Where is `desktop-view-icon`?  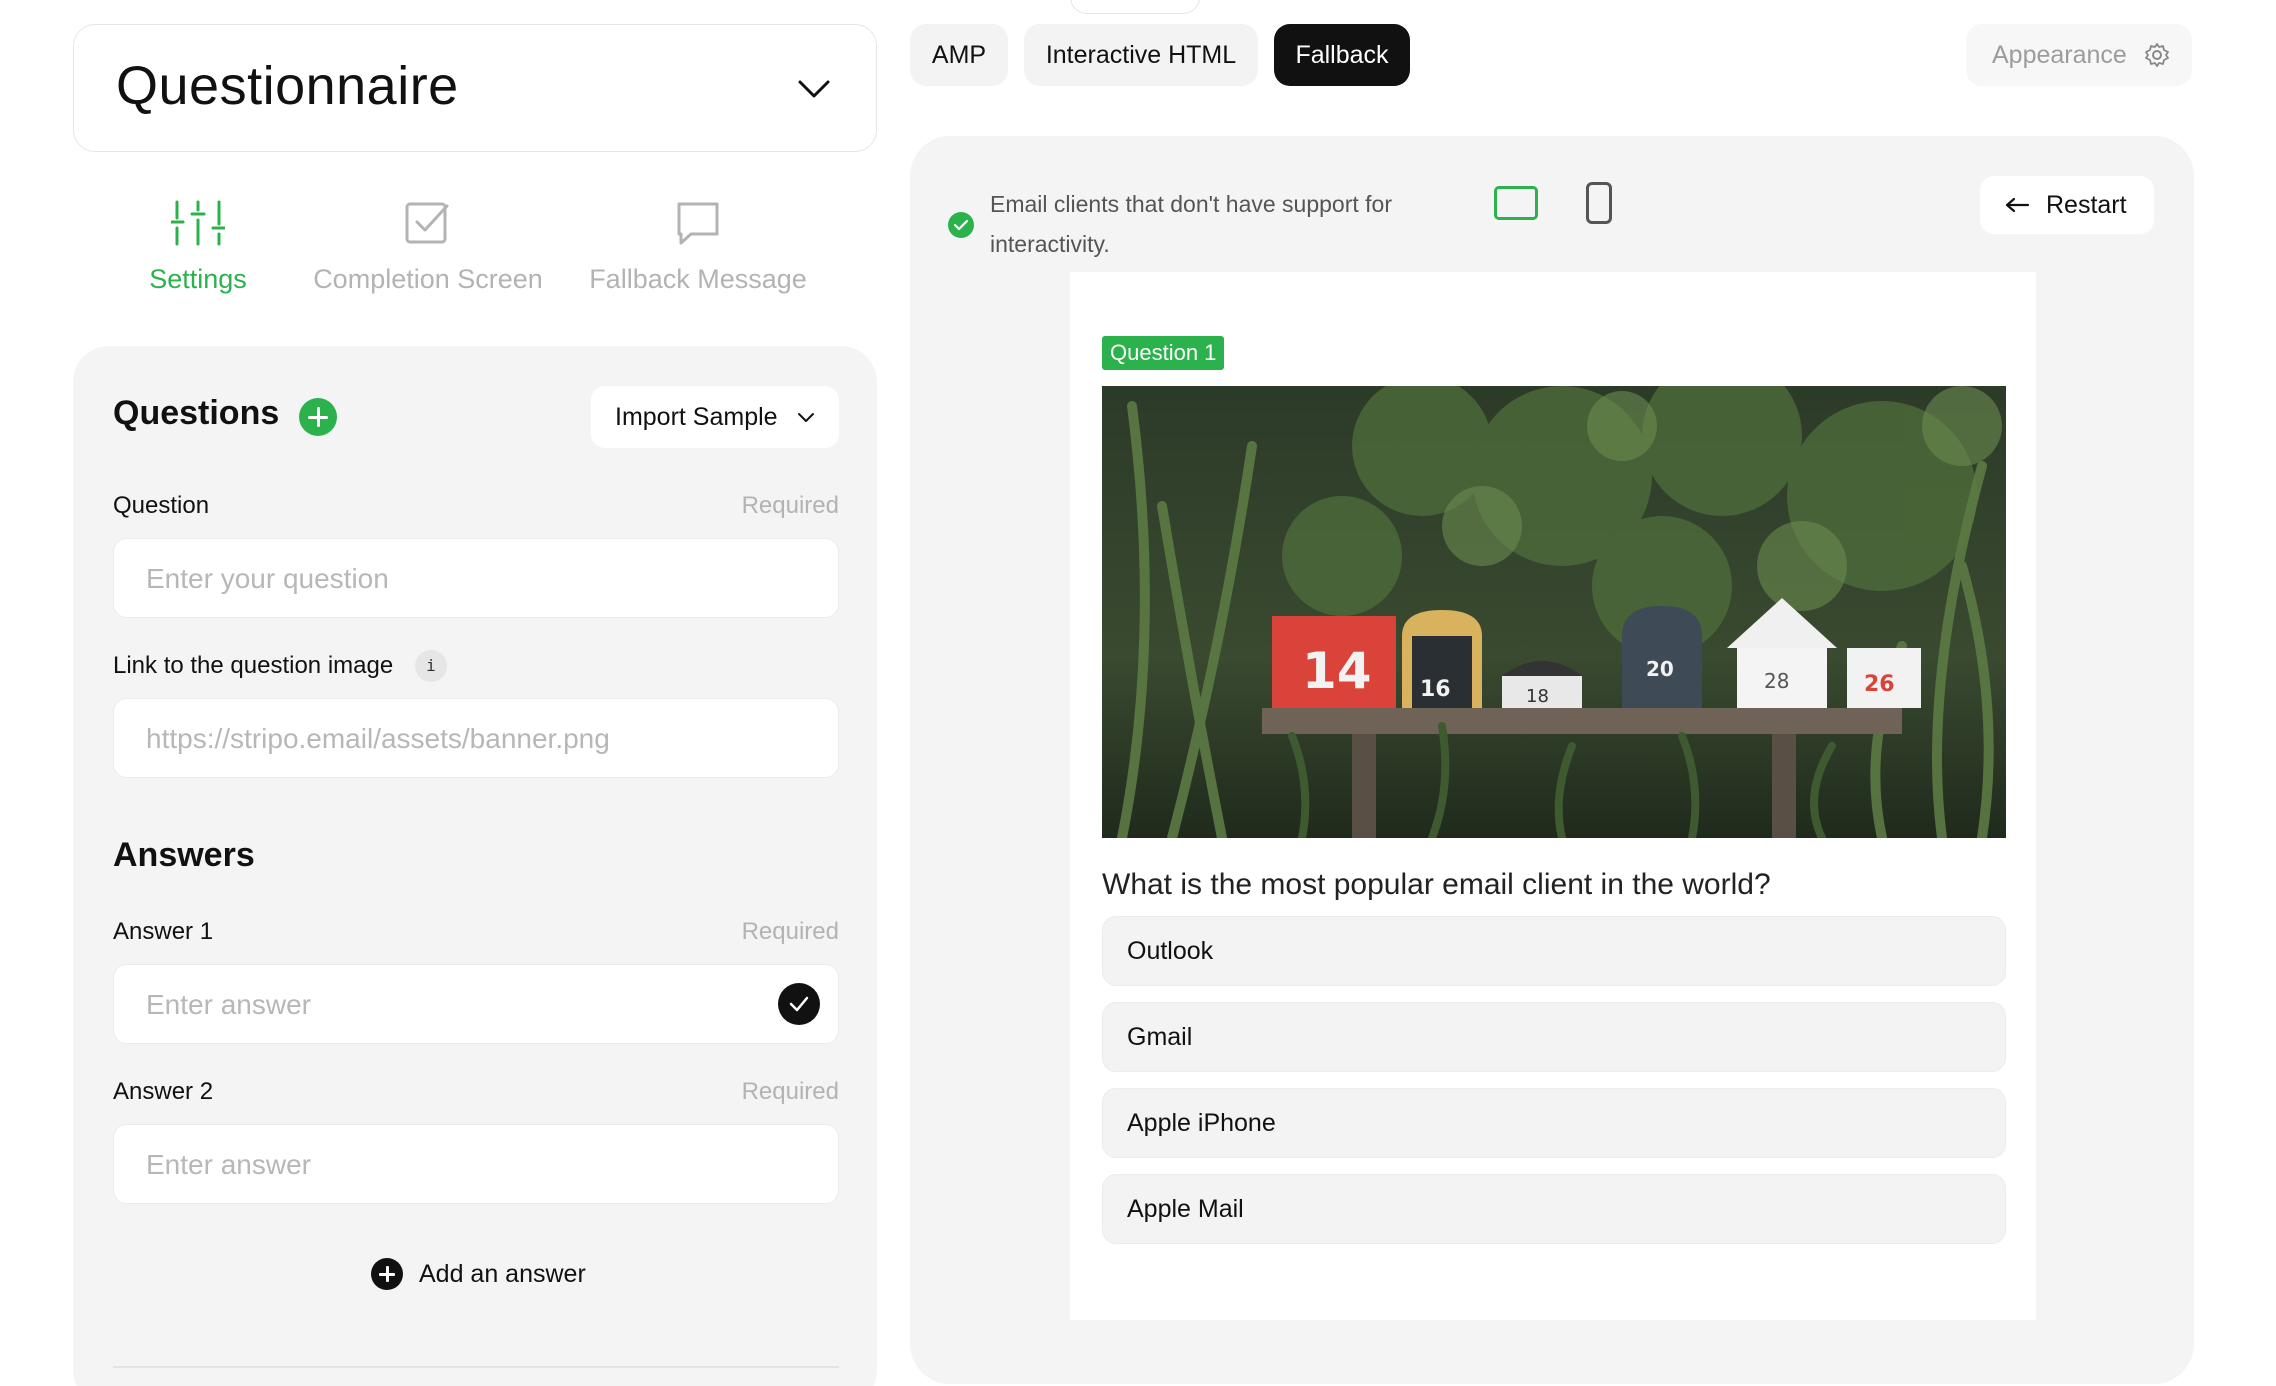
desktop-view-icon is located at coordinates (1516, 203).